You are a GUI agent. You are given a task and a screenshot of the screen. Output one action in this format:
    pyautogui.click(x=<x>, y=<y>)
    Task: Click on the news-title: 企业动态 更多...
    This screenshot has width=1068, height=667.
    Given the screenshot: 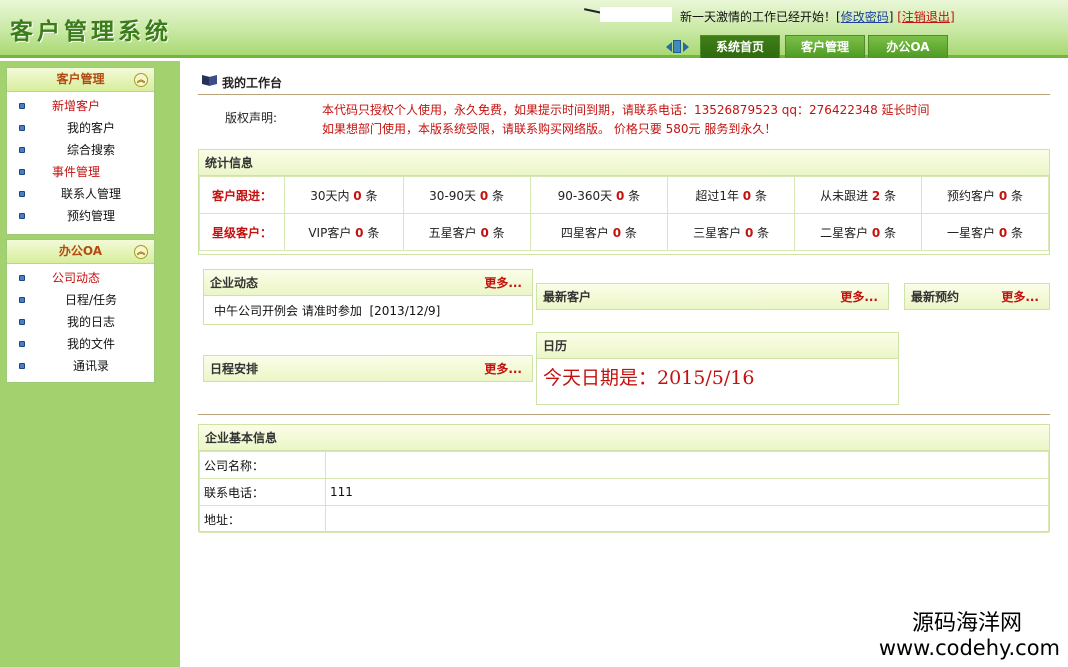 What is the action you would take?
    pyautogui.click(x=368, y=283)
    